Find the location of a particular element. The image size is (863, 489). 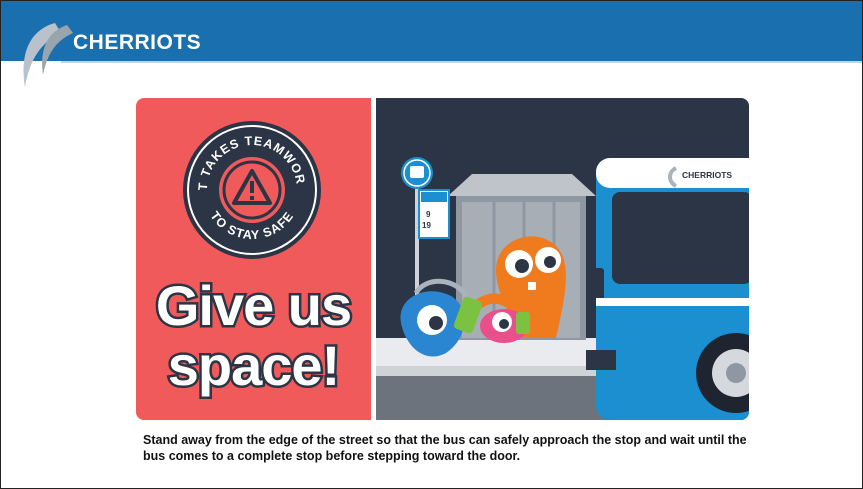

bus-brand-text: CHERRIOTS is located at coordinates (707, 175).